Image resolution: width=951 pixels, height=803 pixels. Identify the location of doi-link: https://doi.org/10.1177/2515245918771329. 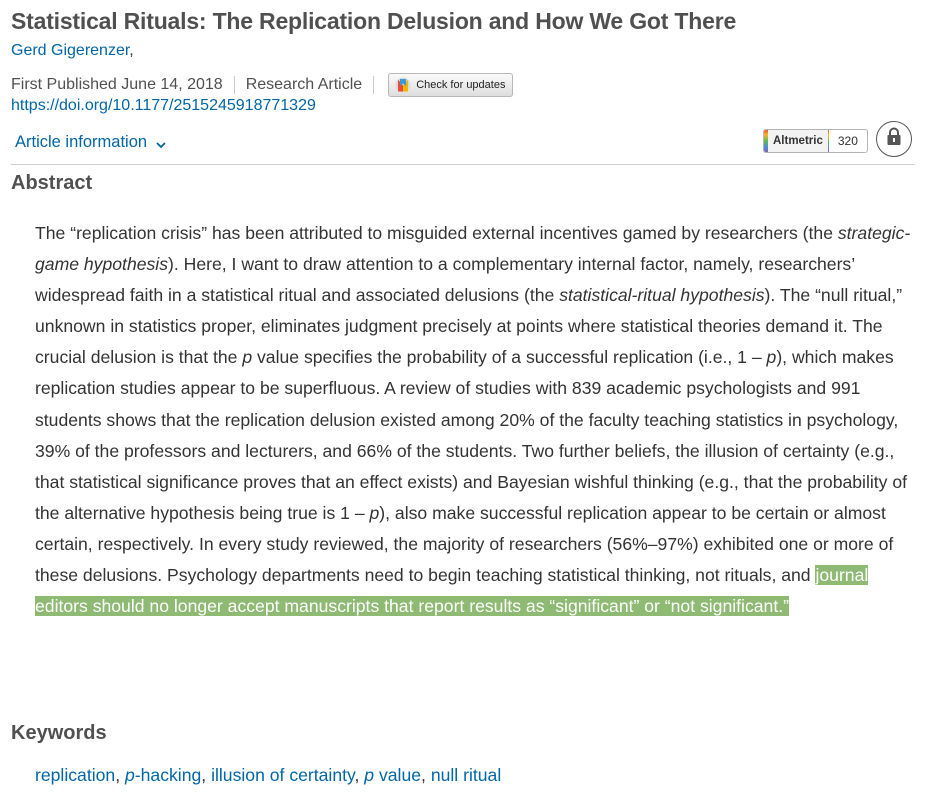
(163, 105).